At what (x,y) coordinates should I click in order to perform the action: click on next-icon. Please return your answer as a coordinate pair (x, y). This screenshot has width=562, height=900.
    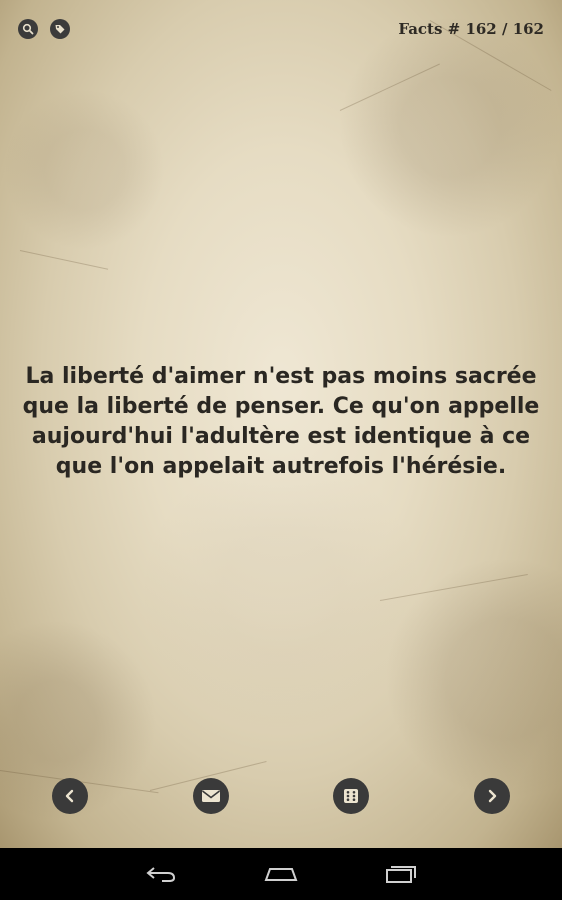
    Looking at the image, I should click on (492, 796).